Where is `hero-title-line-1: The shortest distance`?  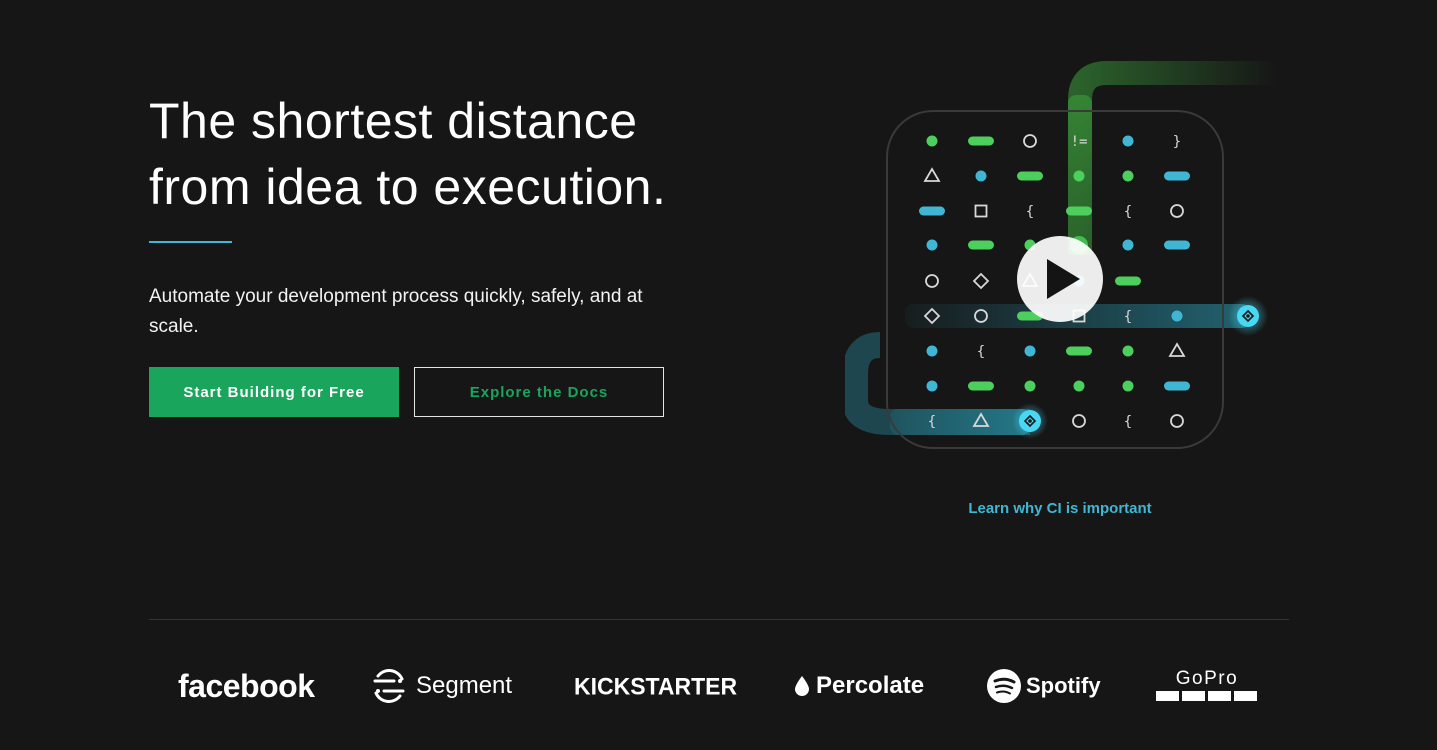 hero-title-line-1: The shortest distance is located at coordinates (393, 121).